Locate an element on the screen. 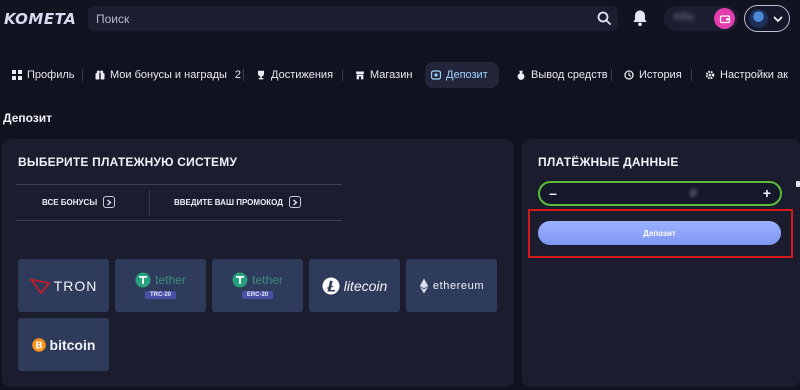 Image resolution: width=800 pixels, height=390 pixels. payment-method-name: bitcoin is located at coordinates (72, 344).